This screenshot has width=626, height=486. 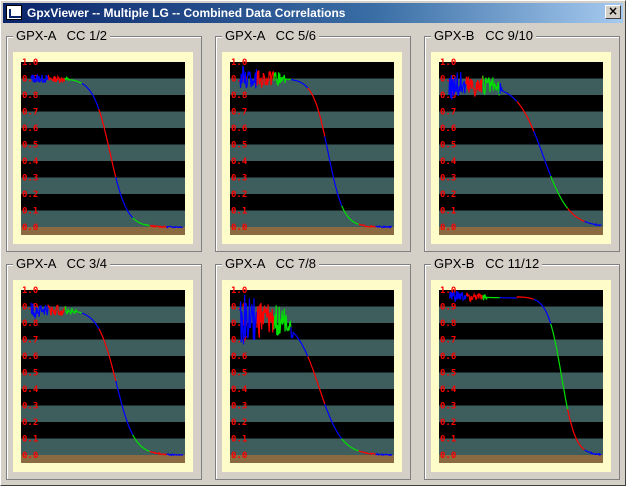 I want to click on app-icon, so click(x=14, y=12).